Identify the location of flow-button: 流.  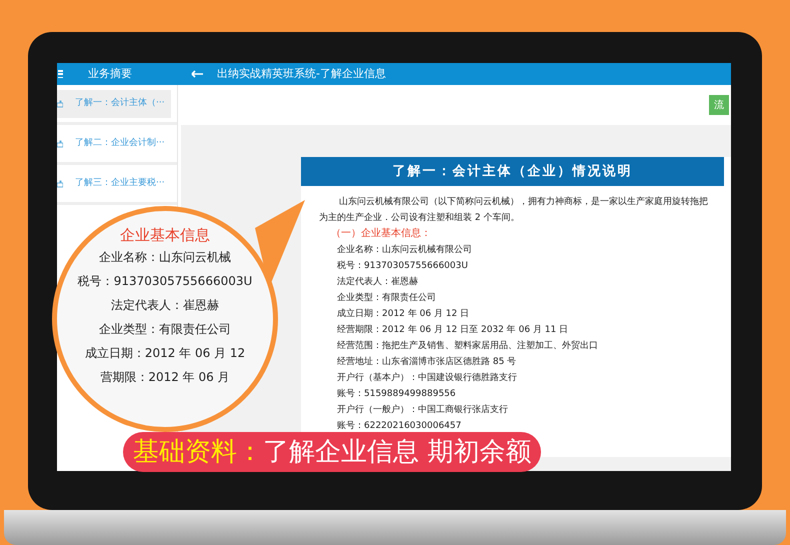
(719, 105).